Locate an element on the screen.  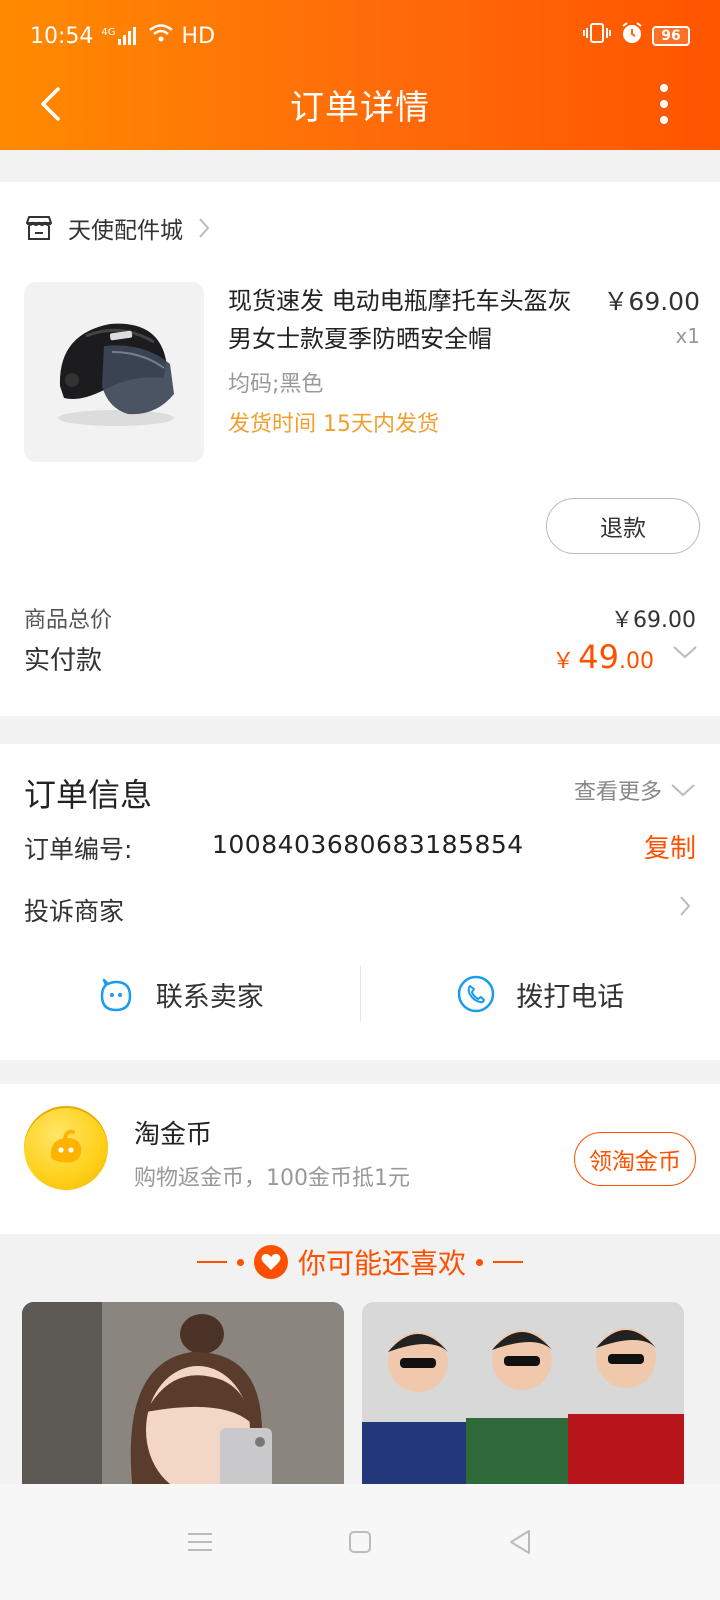
kids-jackets-photo is located at coordinates (523, 1402).